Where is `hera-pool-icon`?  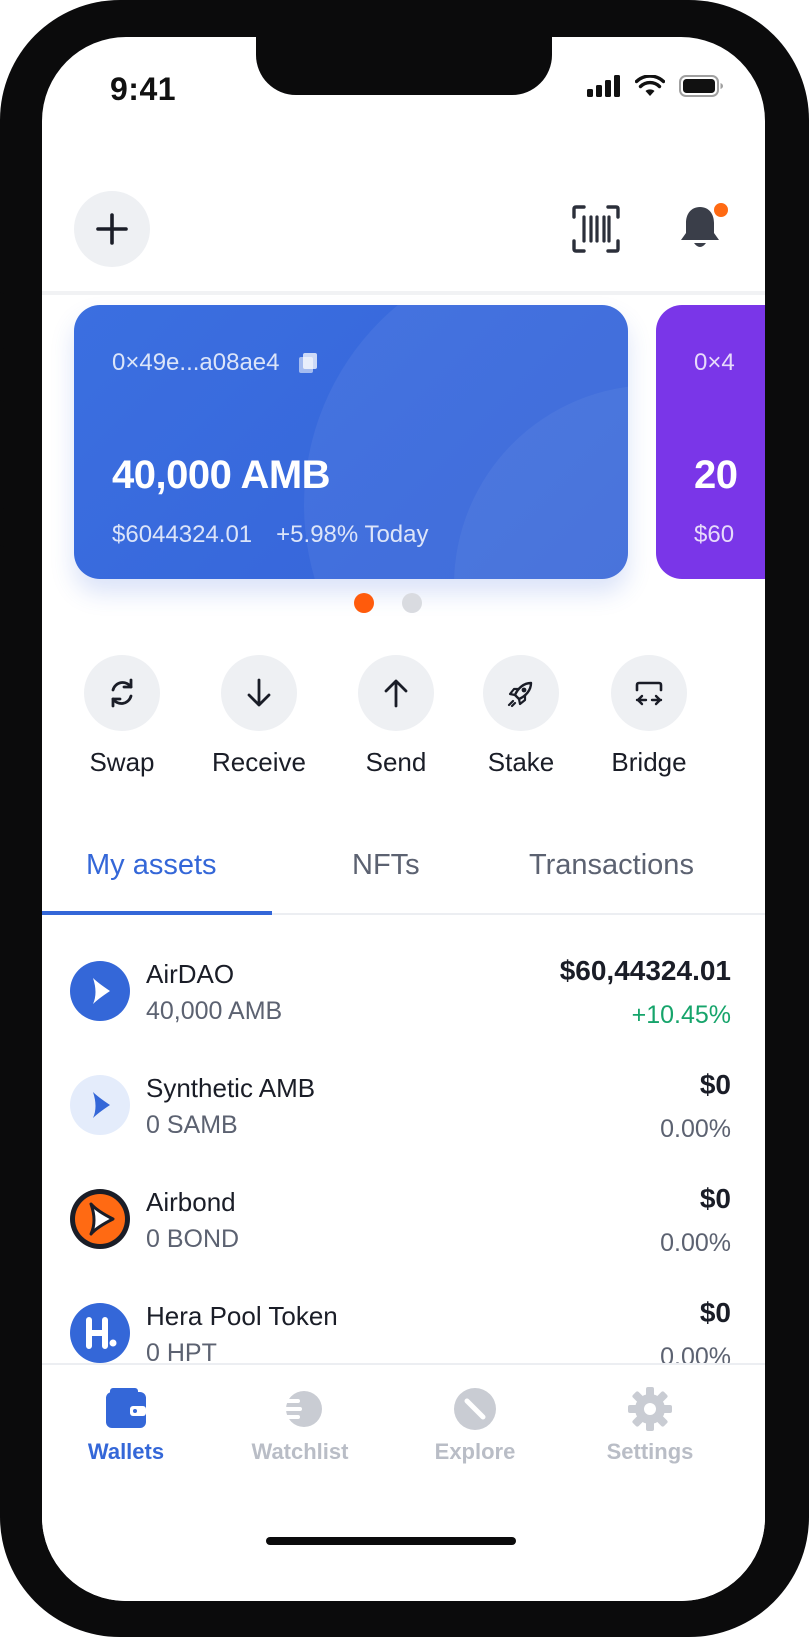
hera-pool-icon is located at coordinates (100, 1333).